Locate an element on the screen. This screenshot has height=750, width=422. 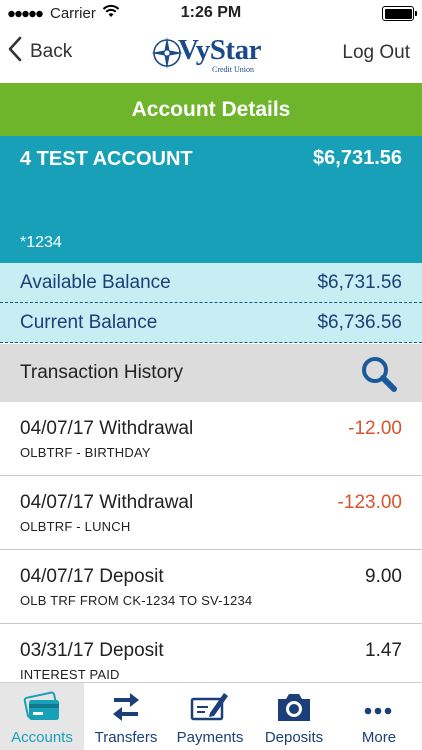
logout-button: Log Out is located at coordinates (376, 53).